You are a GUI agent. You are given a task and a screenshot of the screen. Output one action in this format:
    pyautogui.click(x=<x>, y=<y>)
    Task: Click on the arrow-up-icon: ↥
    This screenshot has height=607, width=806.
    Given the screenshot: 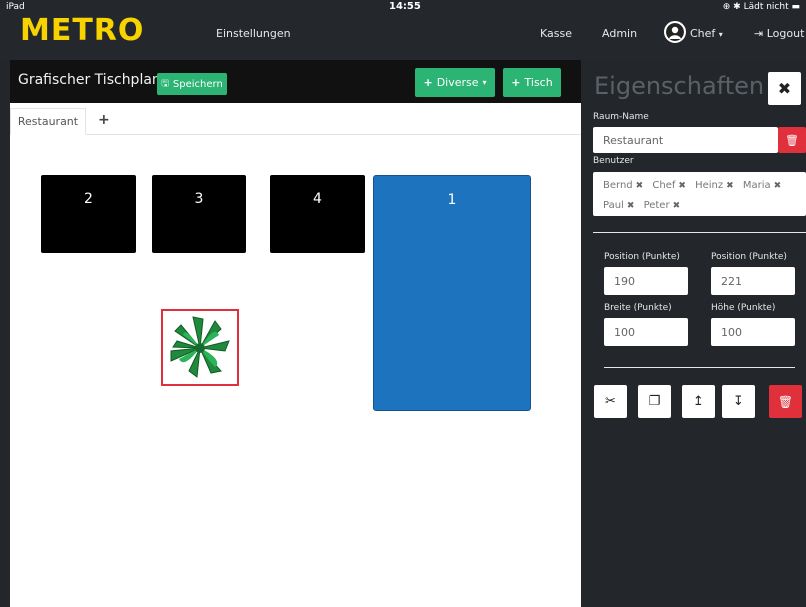 What is the action you would take?
    pyautogui.click(x=698, y=401)
    